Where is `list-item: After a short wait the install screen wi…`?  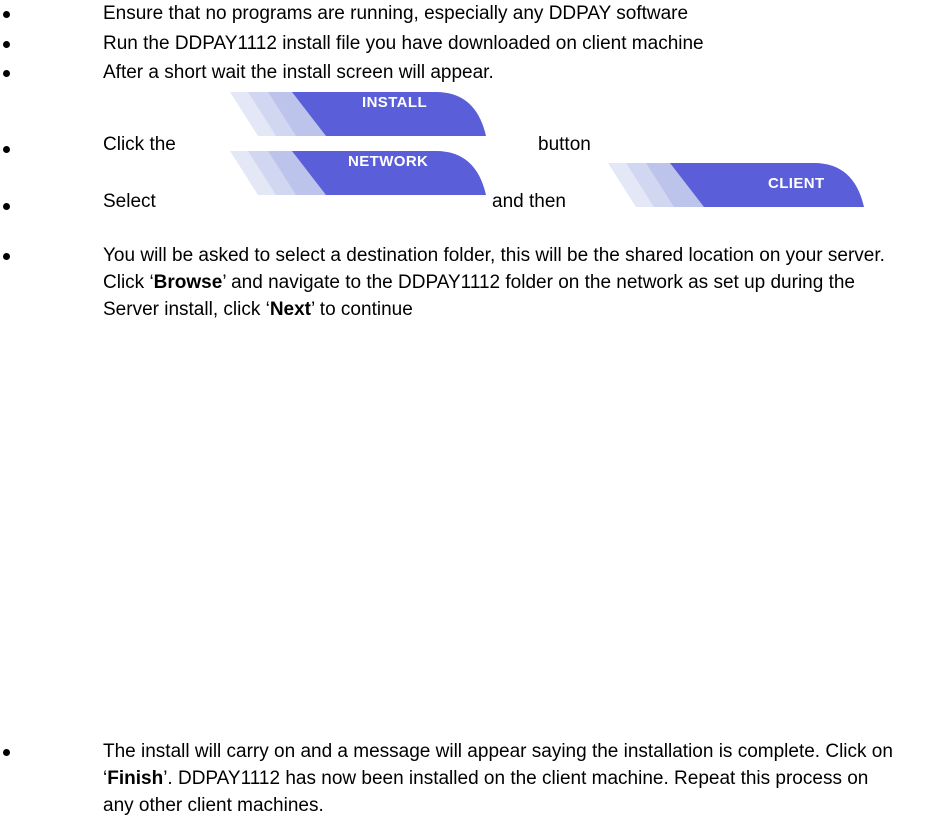
list-item: After a short wait the install screen wi… is located at coordinates (467, 73).